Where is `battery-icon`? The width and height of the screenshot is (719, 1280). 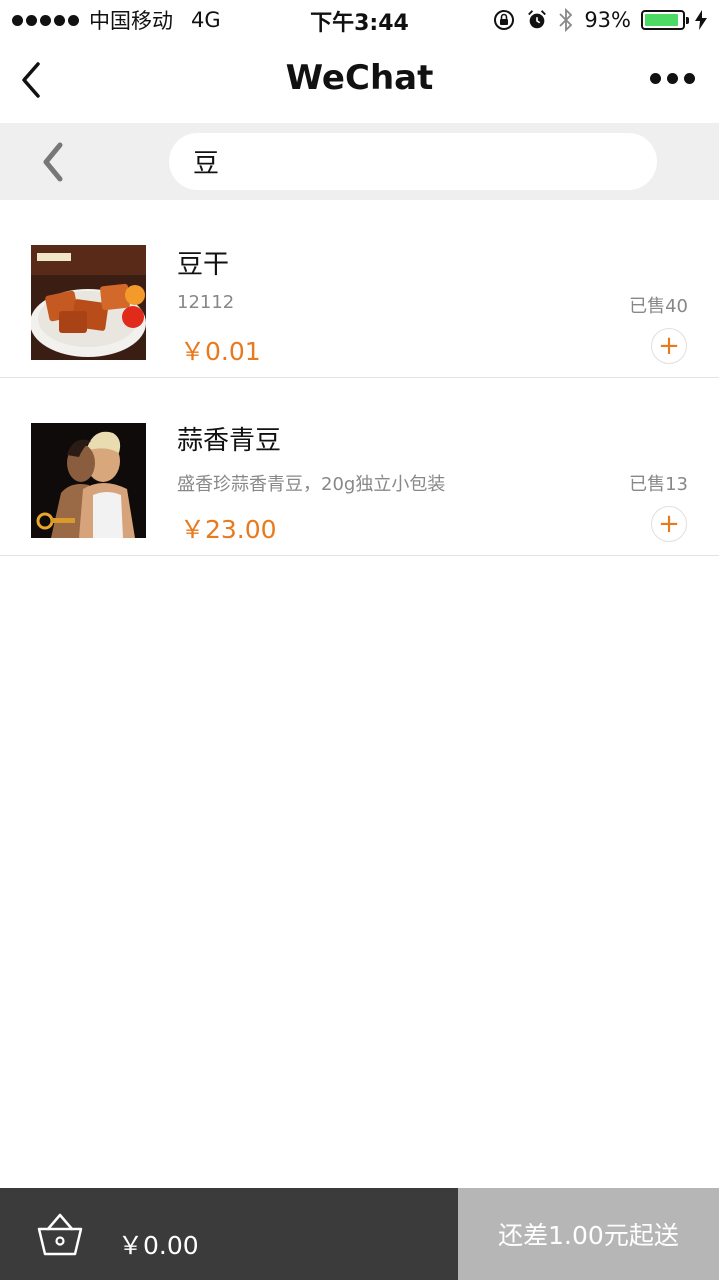 battery-icon is located at coordinates (665, 20).